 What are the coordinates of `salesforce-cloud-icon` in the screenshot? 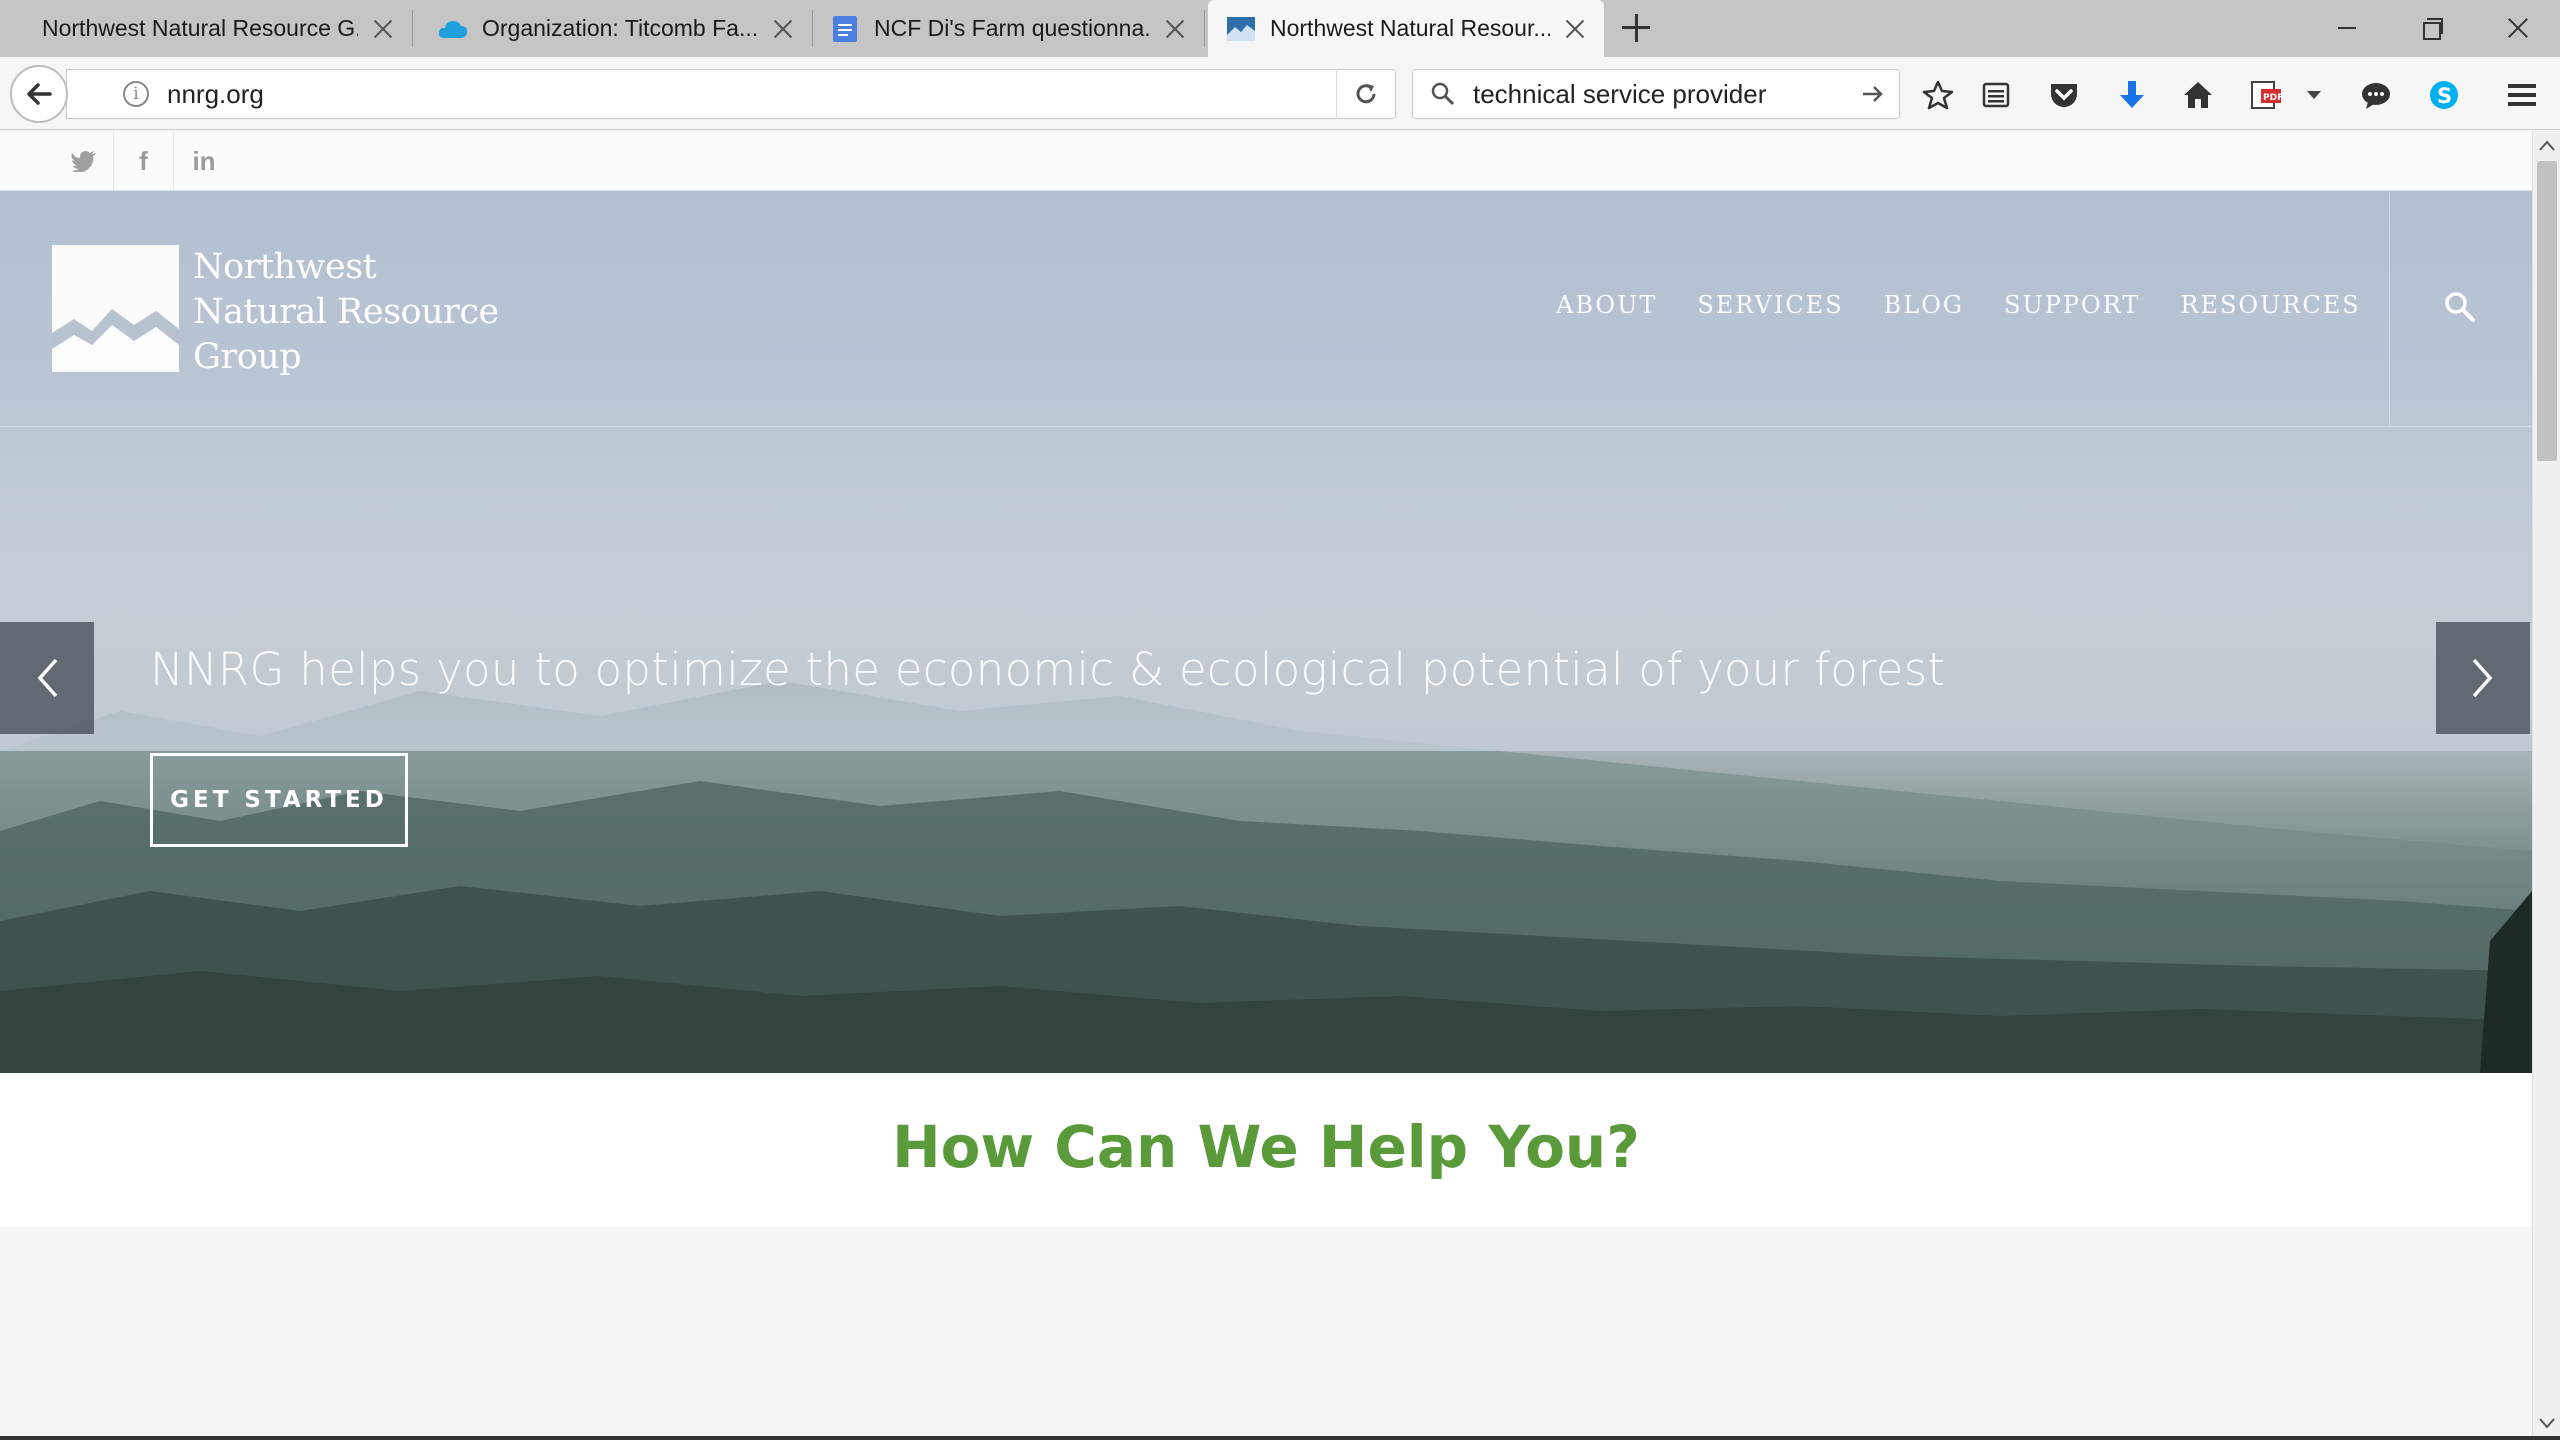 It's located at (453, 29).